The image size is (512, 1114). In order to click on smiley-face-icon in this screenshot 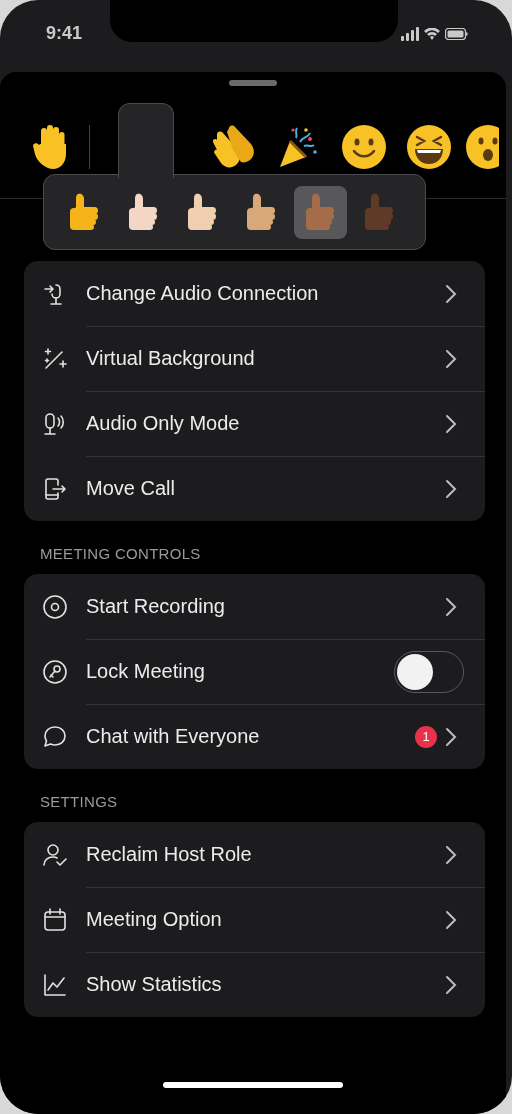, I will do `click(364, 147)`.